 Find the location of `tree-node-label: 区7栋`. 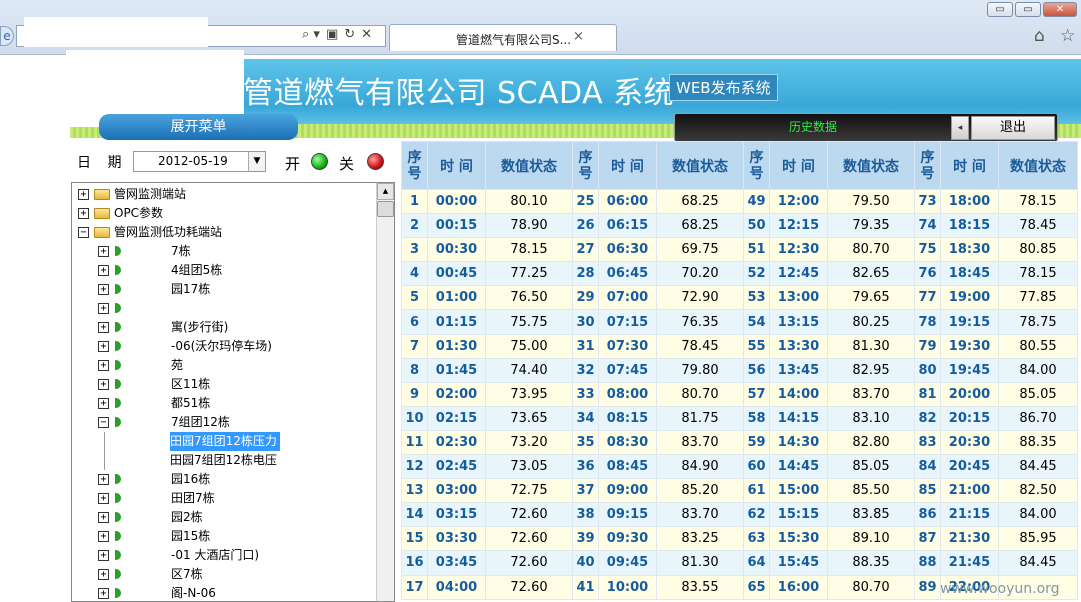

tree-node-label: 区7栋 is located at coordinates (187, 574).